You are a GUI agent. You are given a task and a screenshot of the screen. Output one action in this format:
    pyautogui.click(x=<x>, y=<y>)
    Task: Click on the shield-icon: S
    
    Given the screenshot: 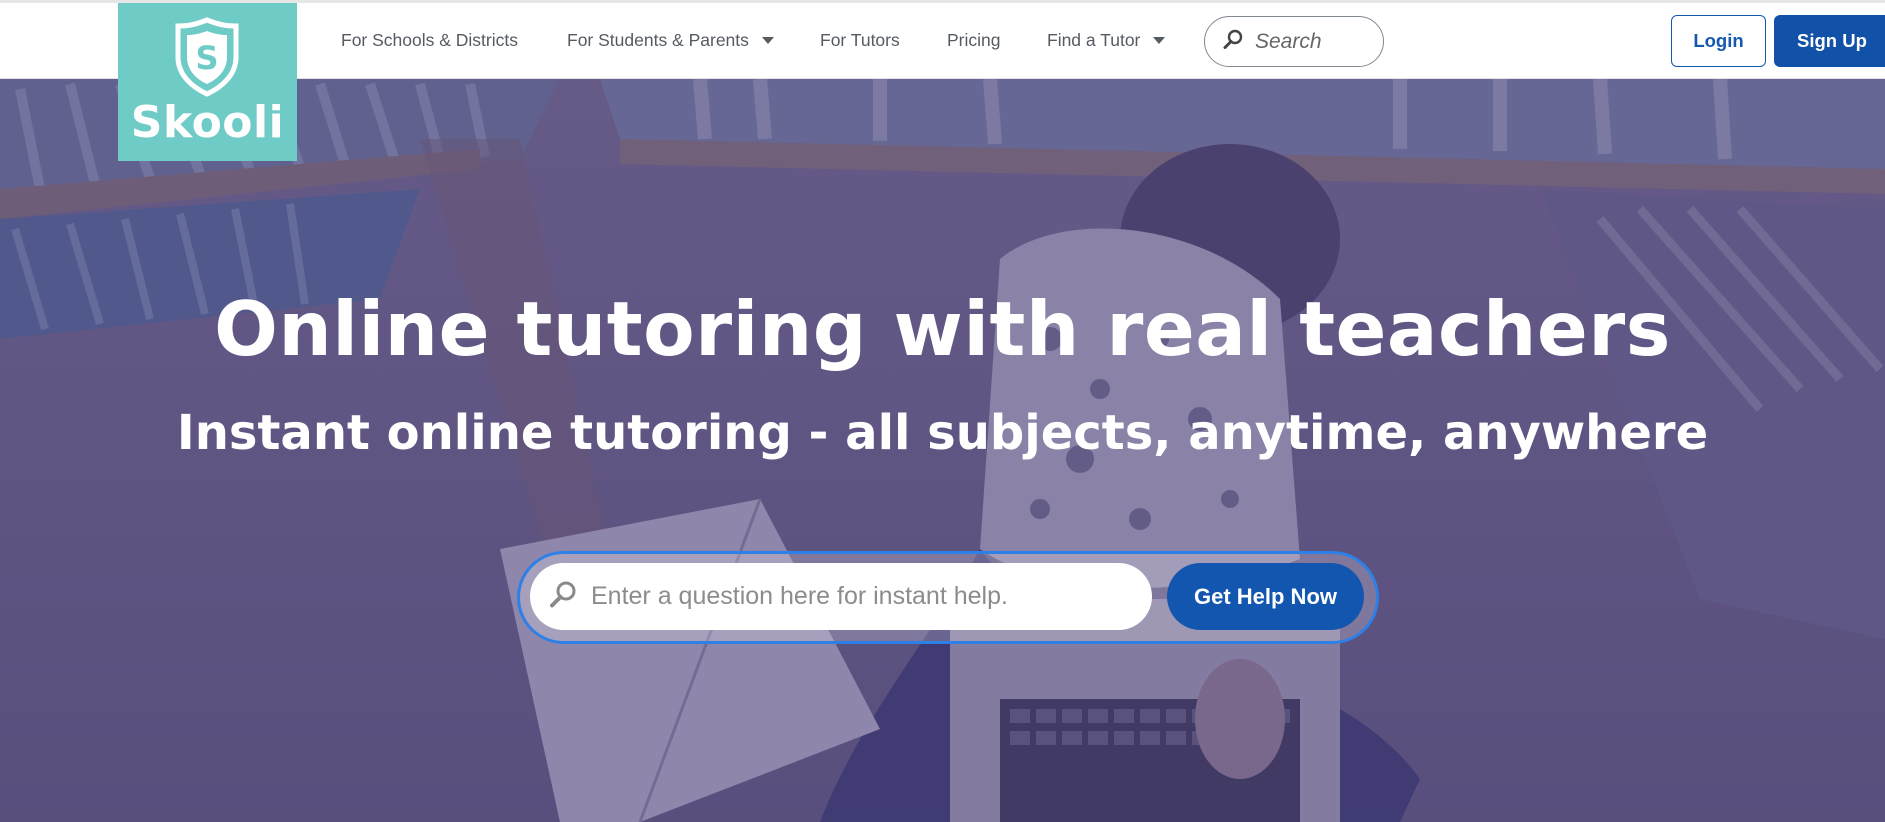 What is the action you would take?
    pyautogui.click(x=207, y=57)
    